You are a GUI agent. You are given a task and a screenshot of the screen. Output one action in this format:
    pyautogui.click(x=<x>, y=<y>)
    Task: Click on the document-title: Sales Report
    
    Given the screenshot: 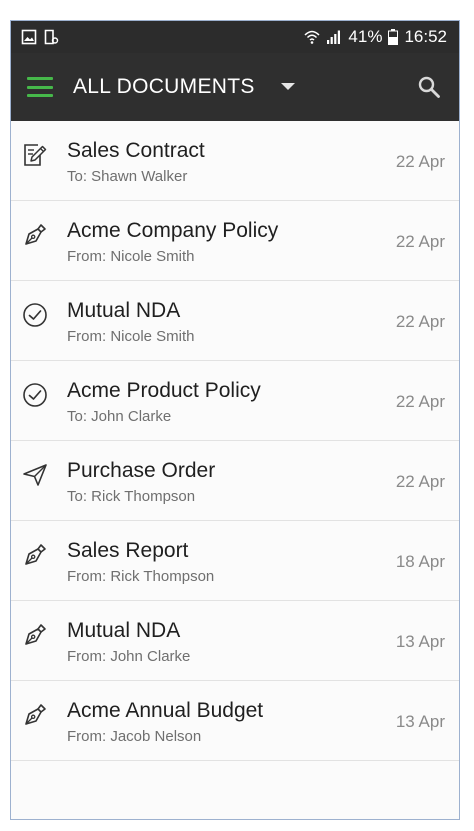 What is the action you would take?
    pyautogui.click(x=128, y=550)
    